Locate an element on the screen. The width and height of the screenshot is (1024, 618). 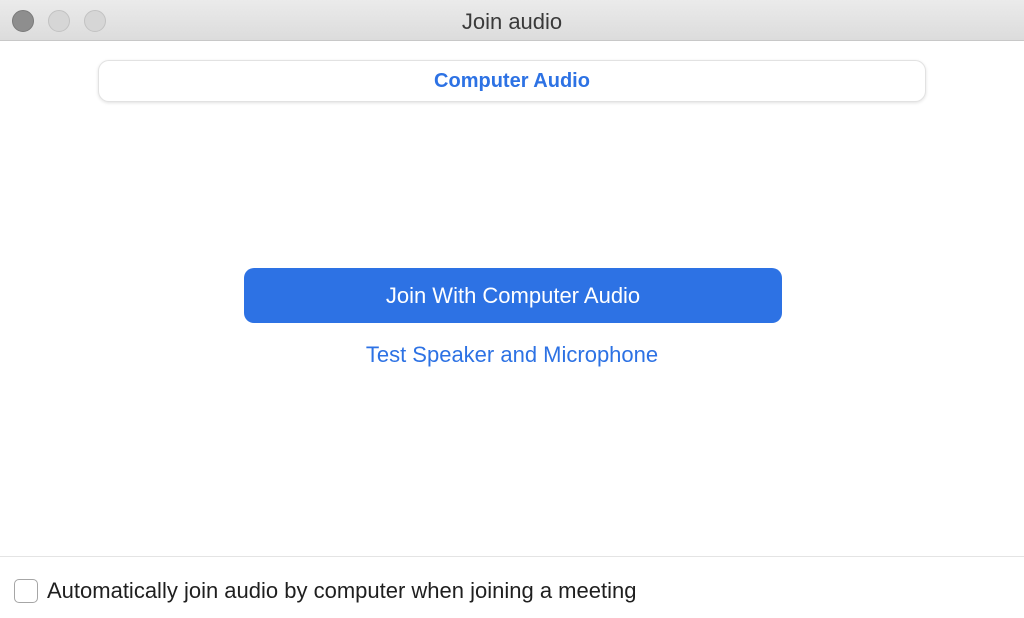
auto-join-checkbox is located at coordinates (26, 591).